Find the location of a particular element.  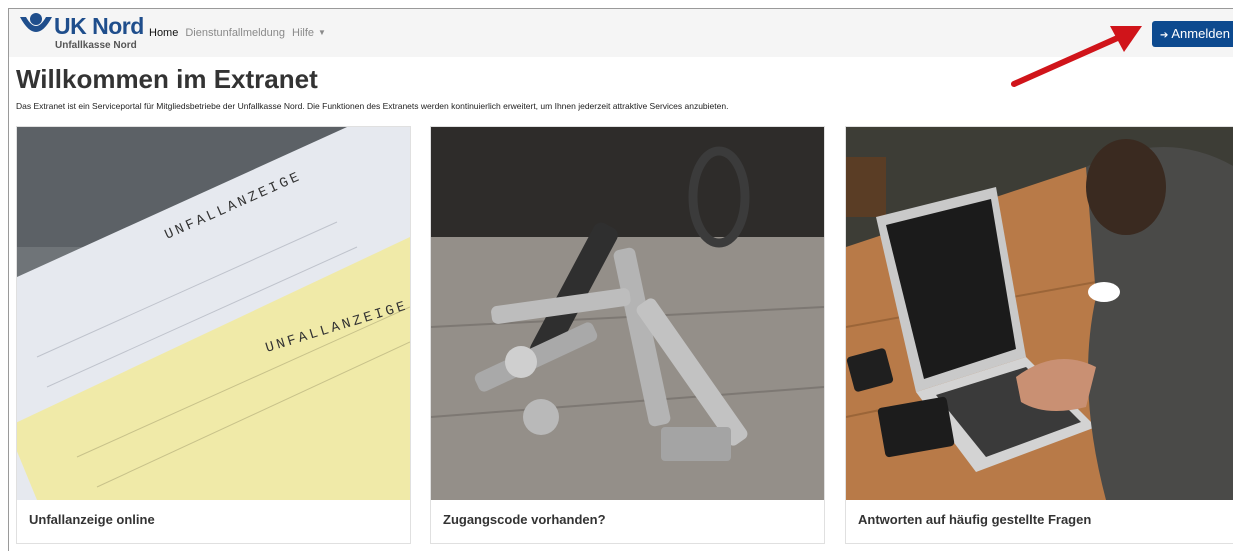

main-nav: Home Dienstunfallmeldung Hilfe ▼ is located at coordinates (241, 33).